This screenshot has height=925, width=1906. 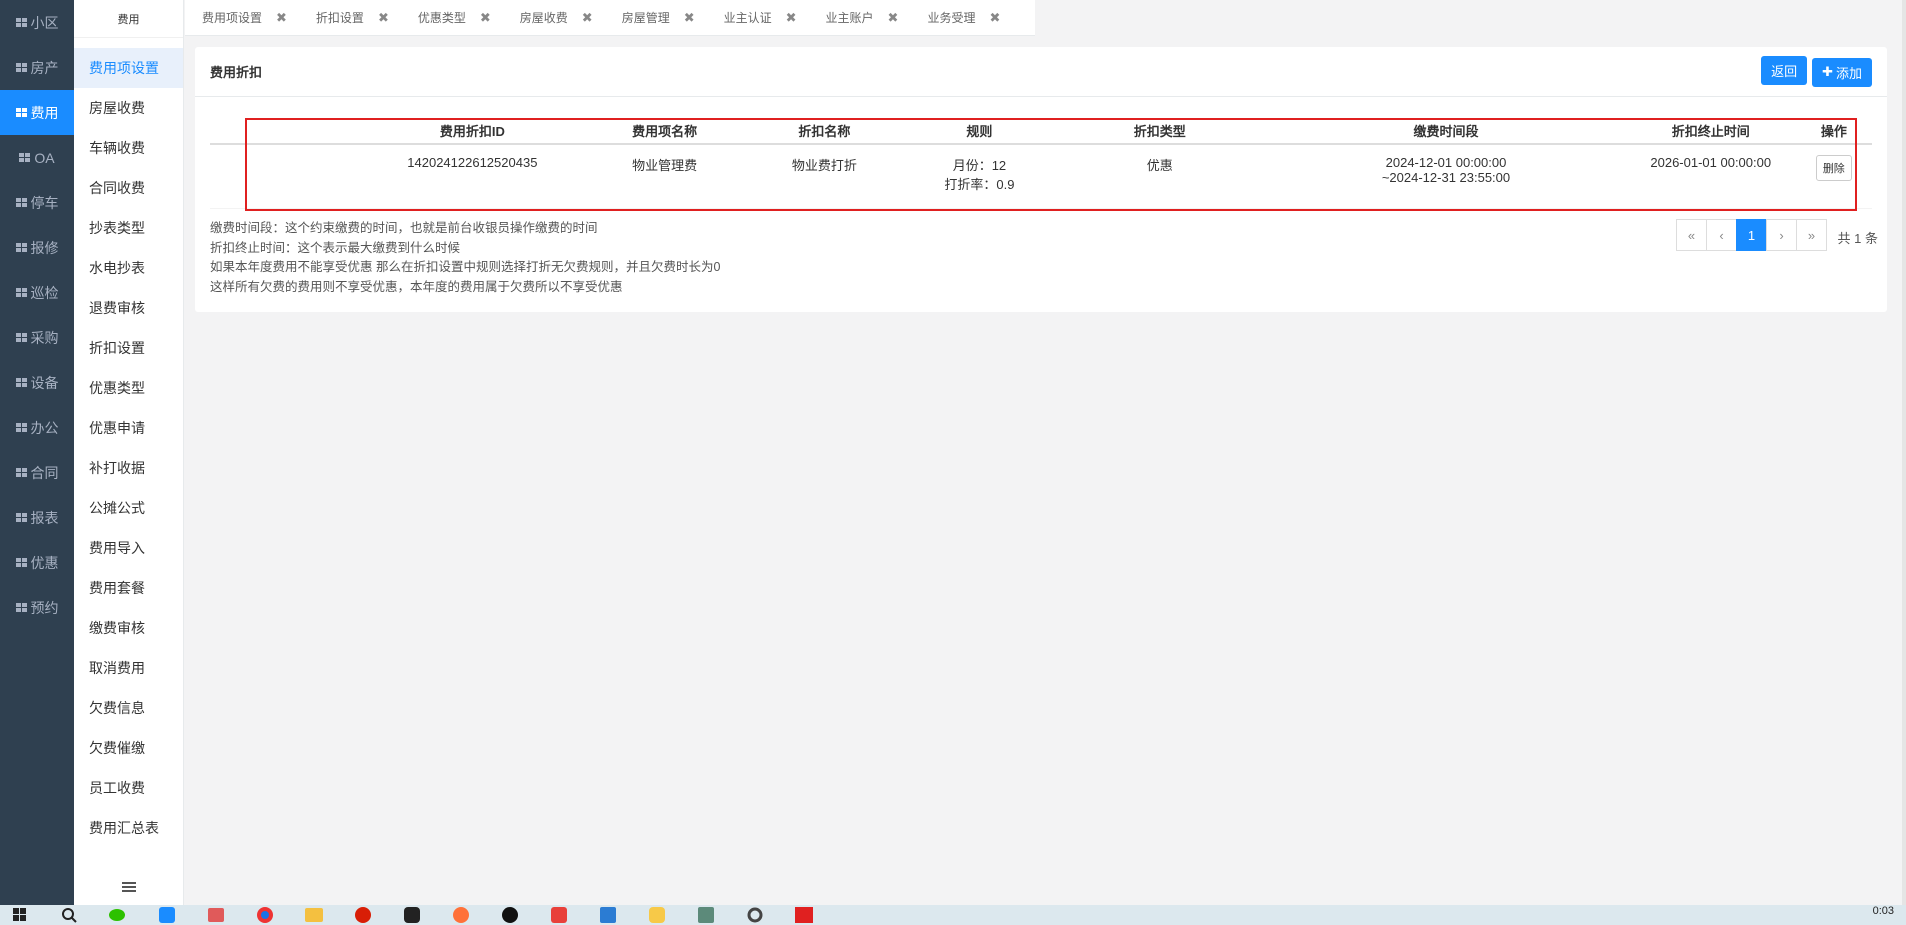 I want to click on note-line: 缴费时间段：这个约束缴费的时间，也就是前台收银员操作缴费的时间, so click(x=404, y=228).